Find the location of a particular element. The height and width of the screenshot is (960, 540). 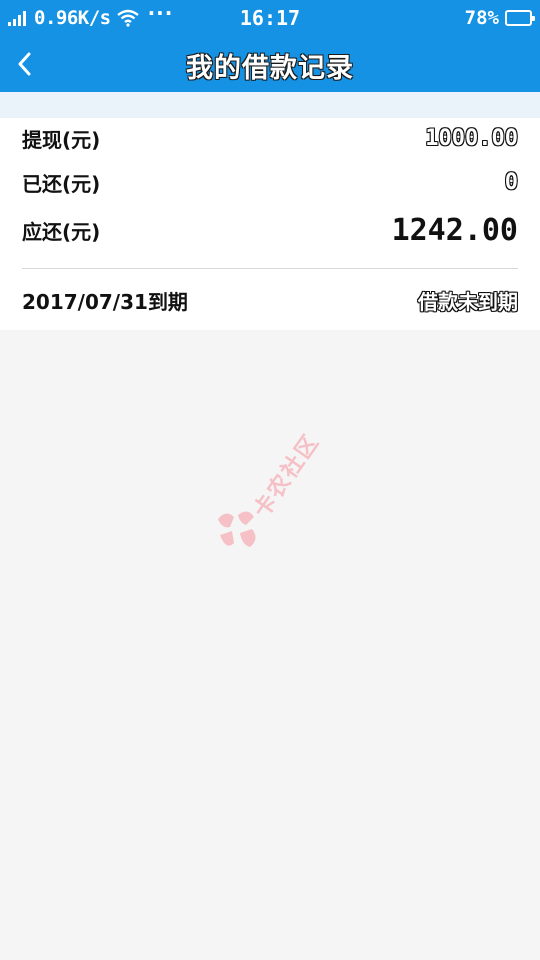

divider is located at coordinates (270, 268).